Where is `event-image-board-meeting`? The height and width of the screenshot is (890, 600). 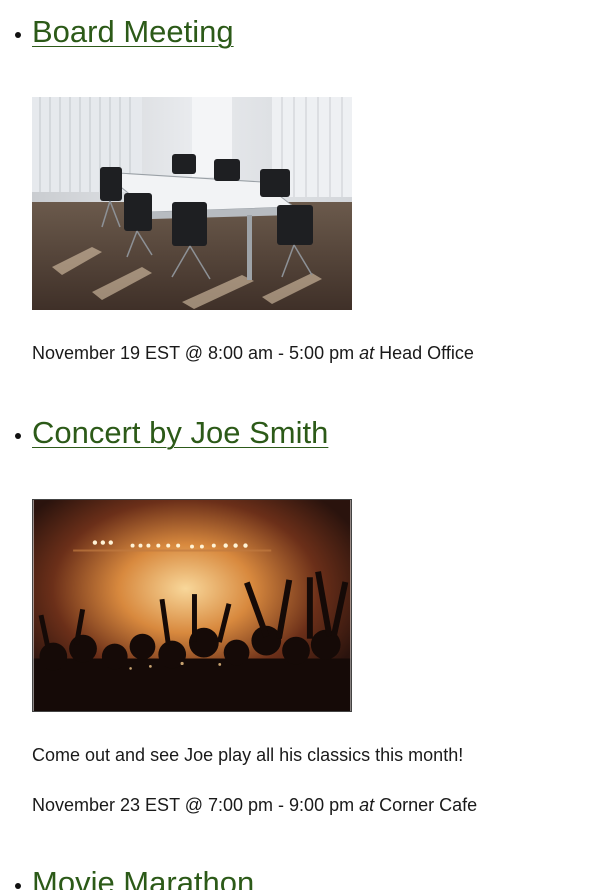 event-image-board-meeting is located at coordinates (192, 203).